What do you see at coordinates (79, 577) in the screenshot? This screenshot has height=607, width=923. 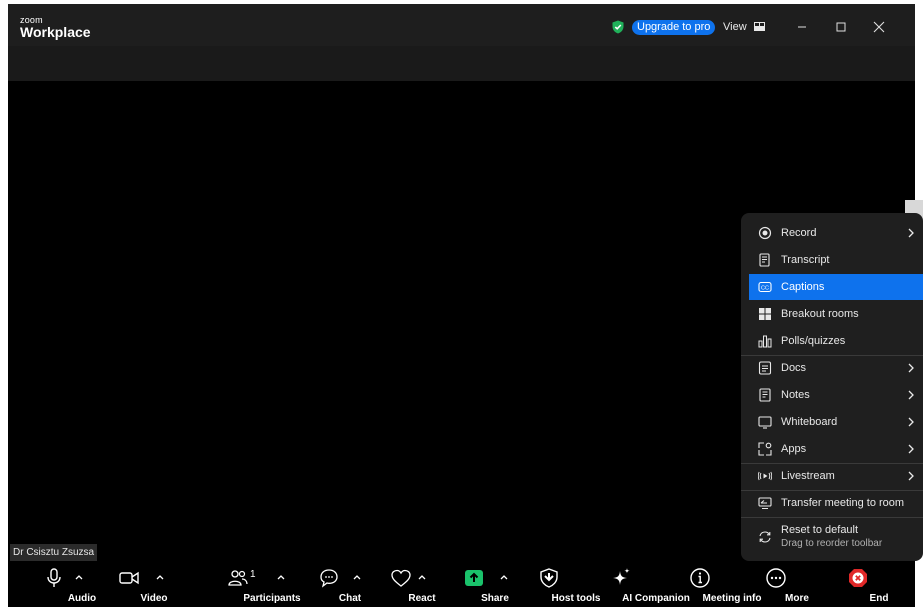 I see `audio-options-caret` at bounding box center [79, 577].